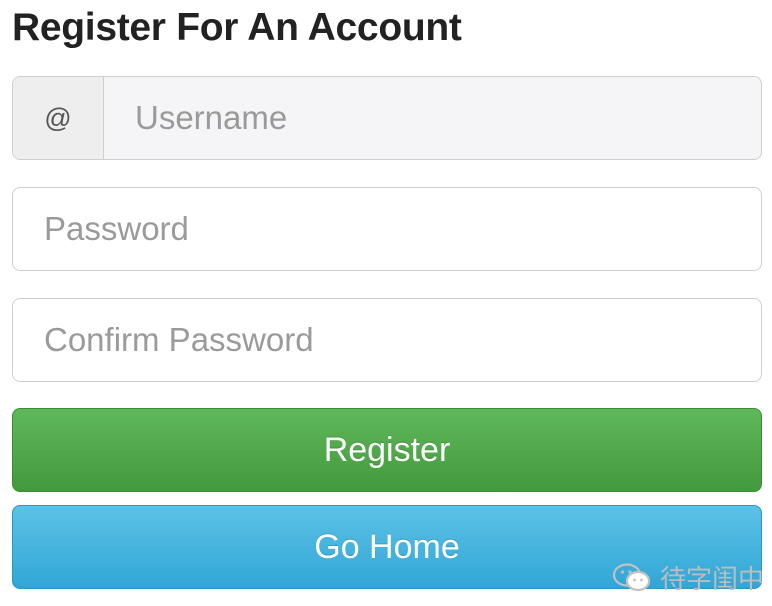 The width and height of the screenshot is (772, 606). I want to click on username-input, so click(432, 118).